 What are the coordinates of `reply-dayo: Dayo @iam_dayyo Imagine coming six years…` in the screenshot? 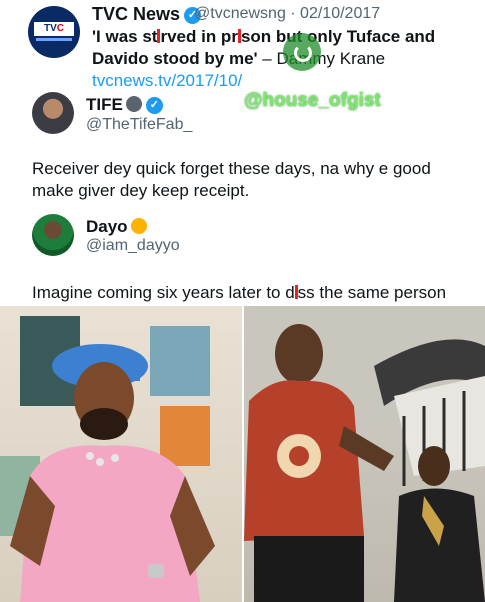 It's located at (242, 259).